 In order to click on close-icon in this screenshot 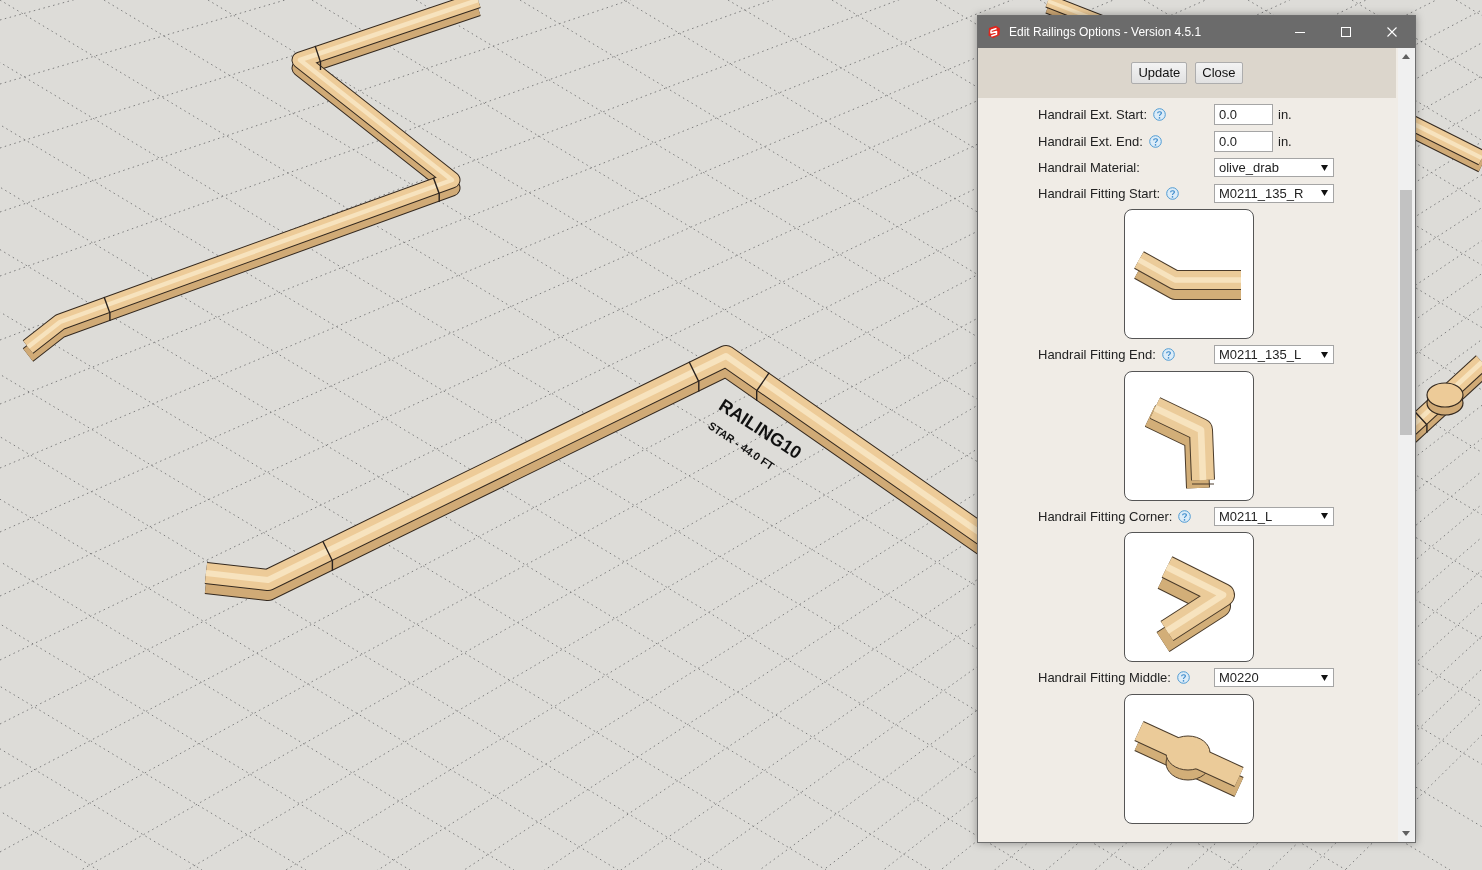, I will do `click(1392, 32)`.